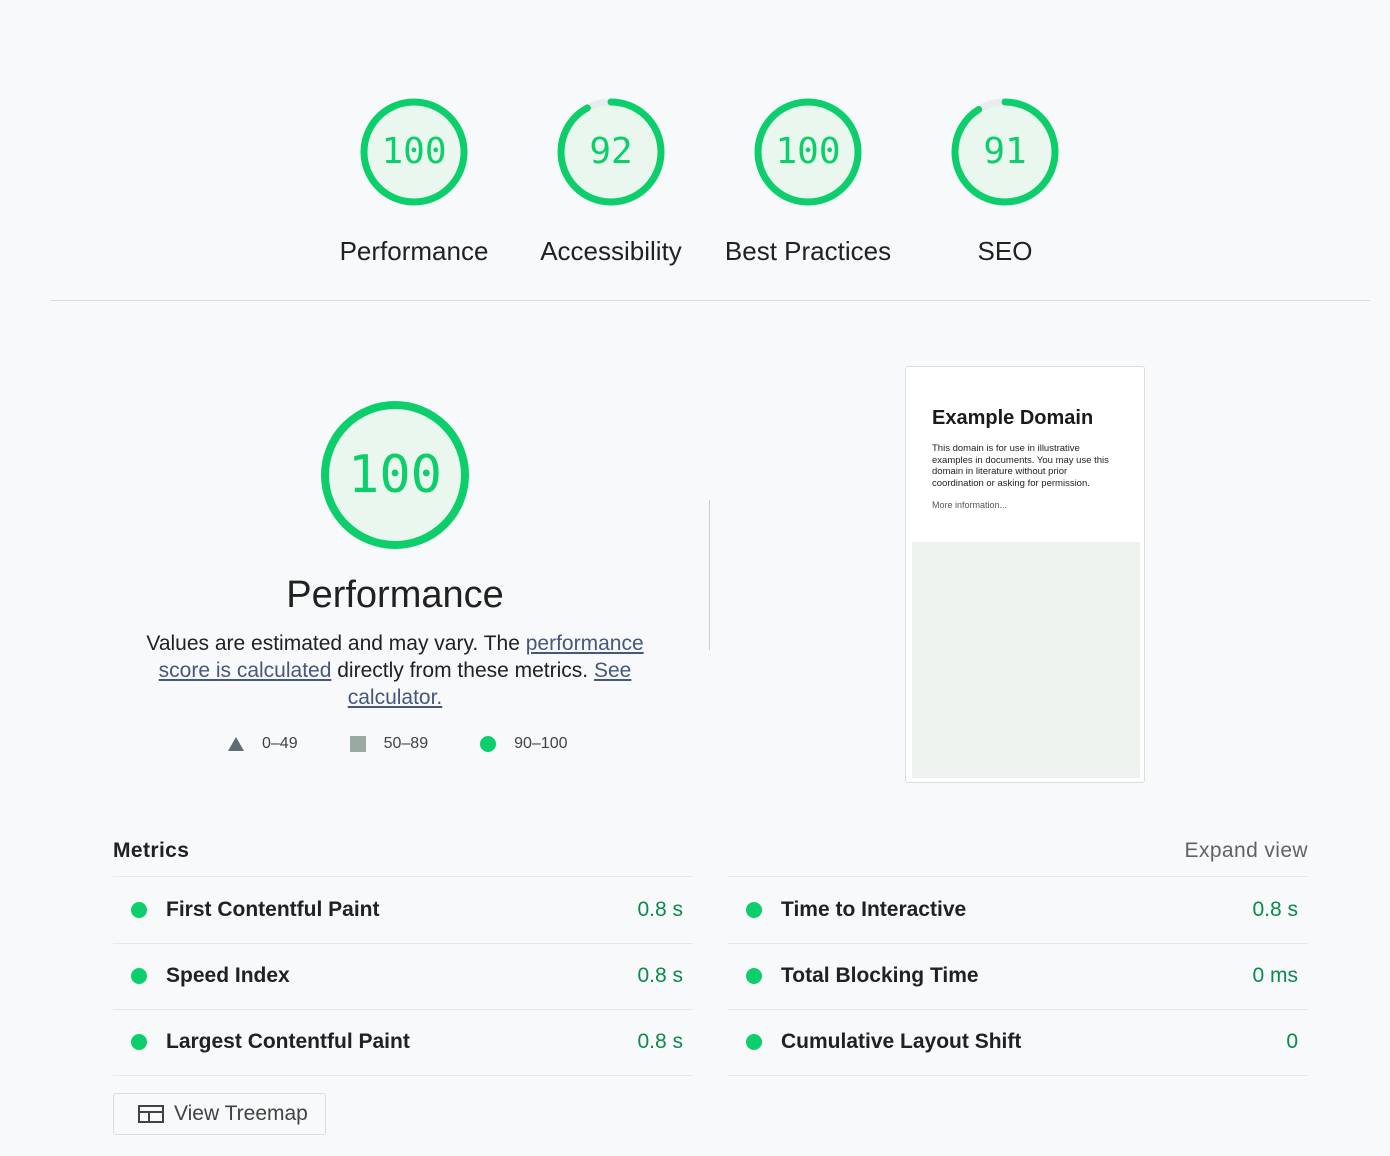 Image resolution: width=1390 pixels, height=1156 pixels. Describe the element at coordinates (611, 151) in the screenshot. I see `gauge-score: 92` at that location.